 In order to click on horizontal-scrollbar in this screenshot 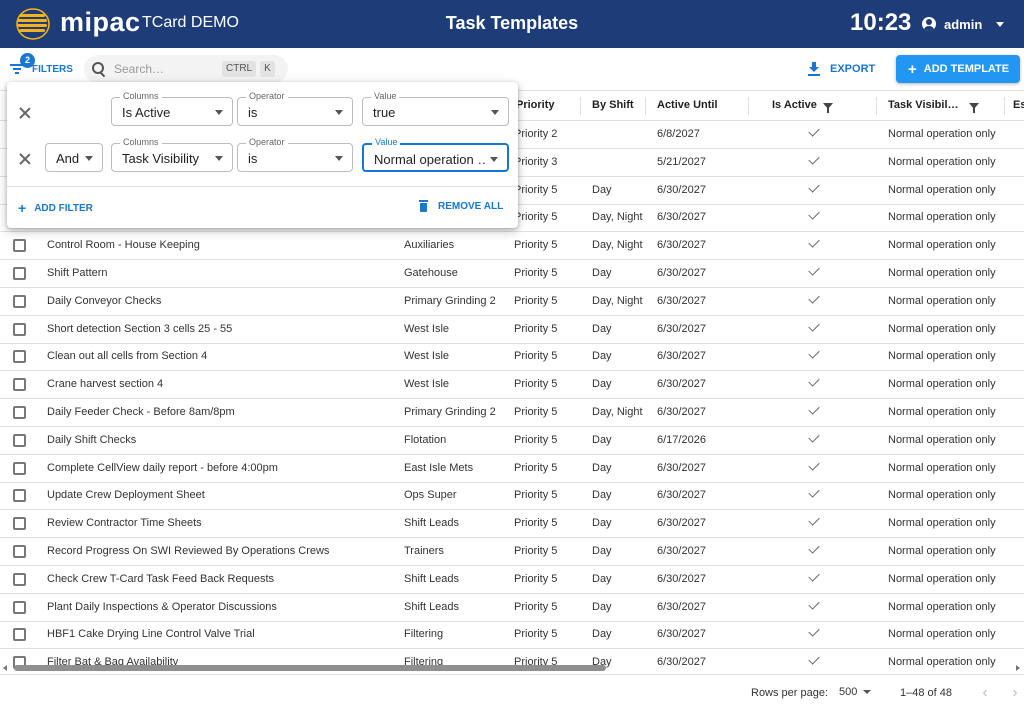, I will do `click(512, 668)`.